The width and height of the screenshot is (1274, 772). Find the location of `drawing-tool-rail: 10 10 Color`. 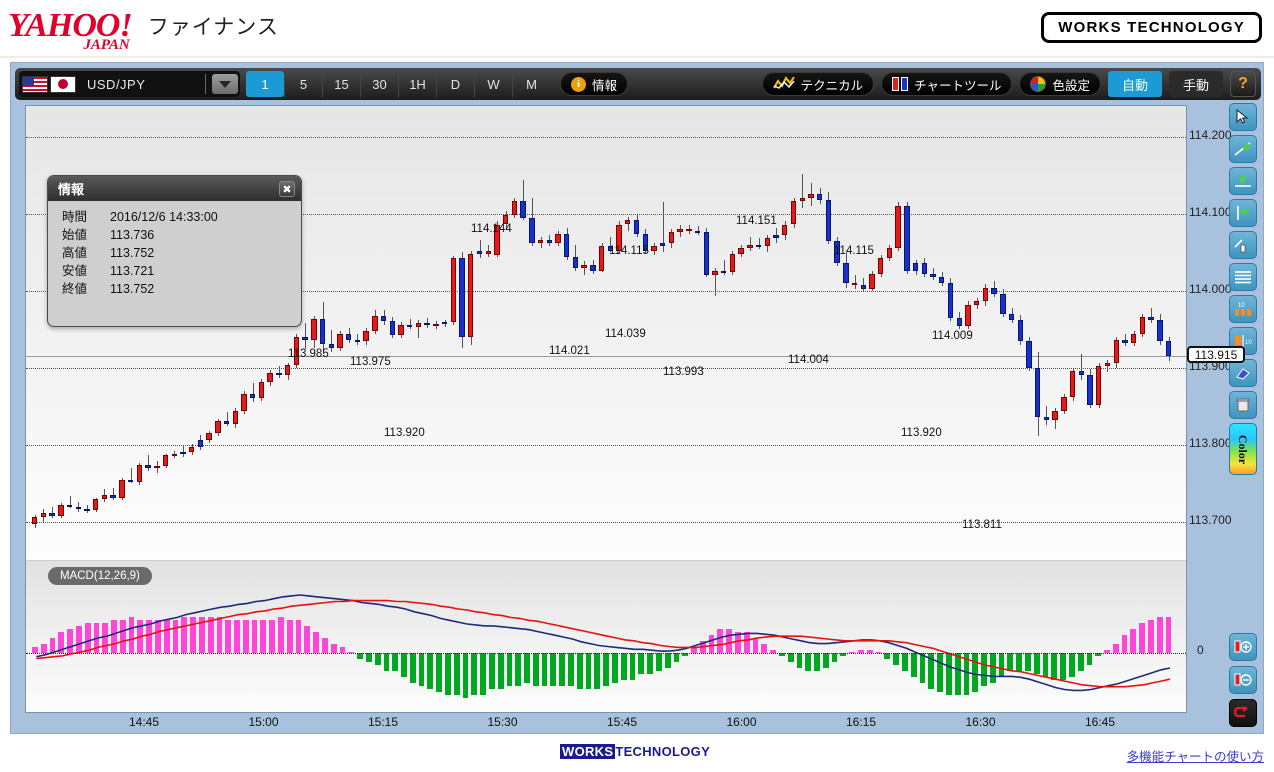

drawing-tool-rail: 10 10 Color is located at coordinates (1243, 289).